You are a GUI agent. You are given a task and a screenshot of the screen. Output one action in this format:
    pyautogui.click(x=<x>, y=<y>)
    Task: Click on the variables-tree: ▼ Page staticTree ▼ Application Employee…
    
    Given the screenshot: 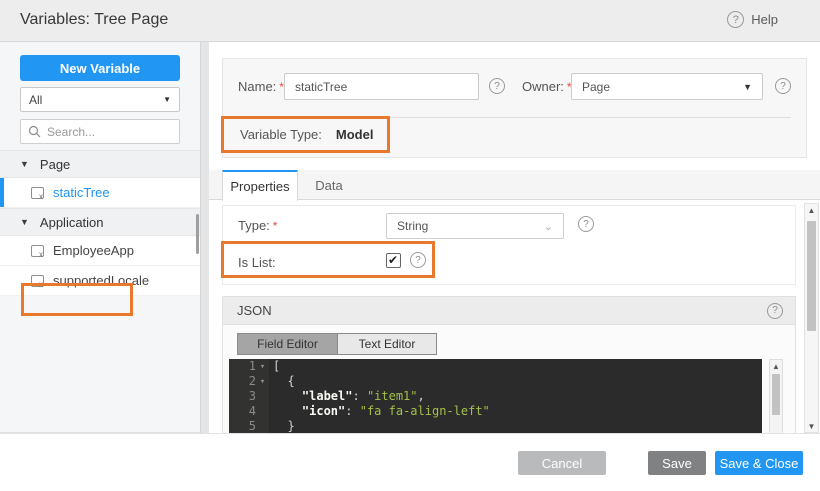 What is the action you would take?
    pyautogui.click(x=100, y=223)
    